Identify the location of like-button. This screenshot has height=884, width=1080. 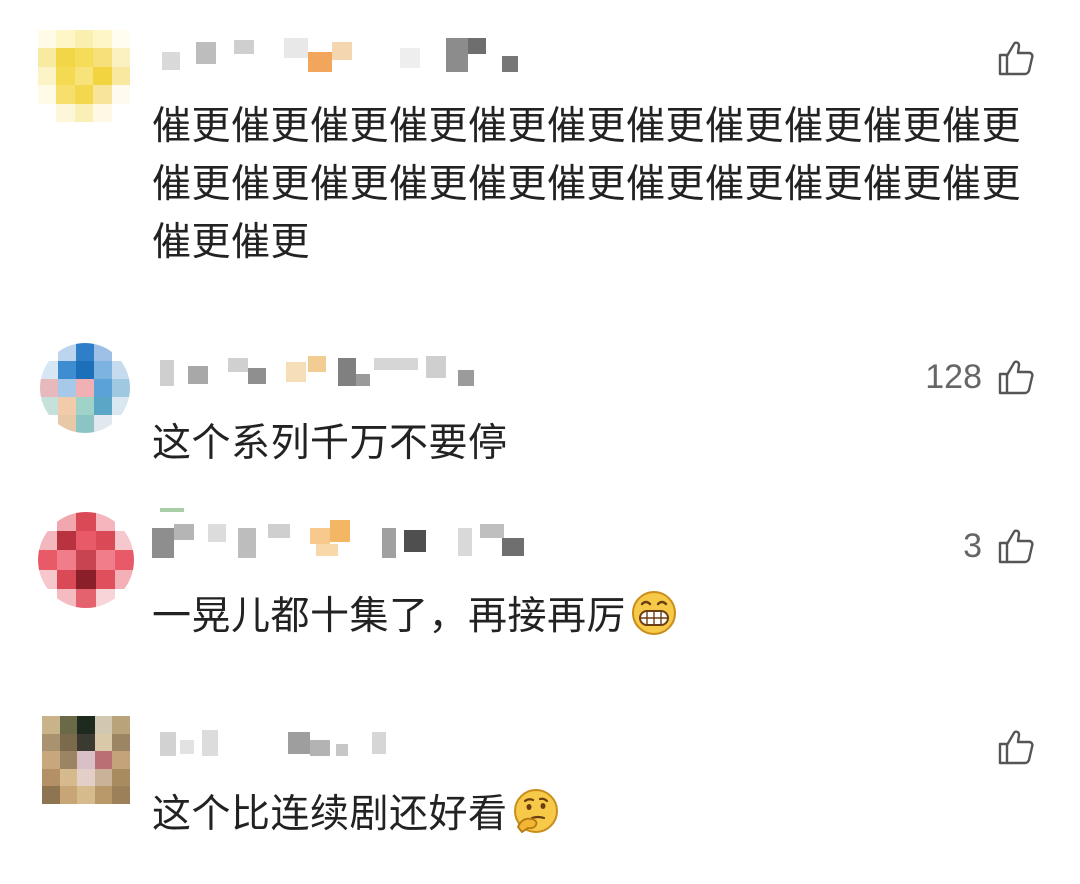
(1009, 747).